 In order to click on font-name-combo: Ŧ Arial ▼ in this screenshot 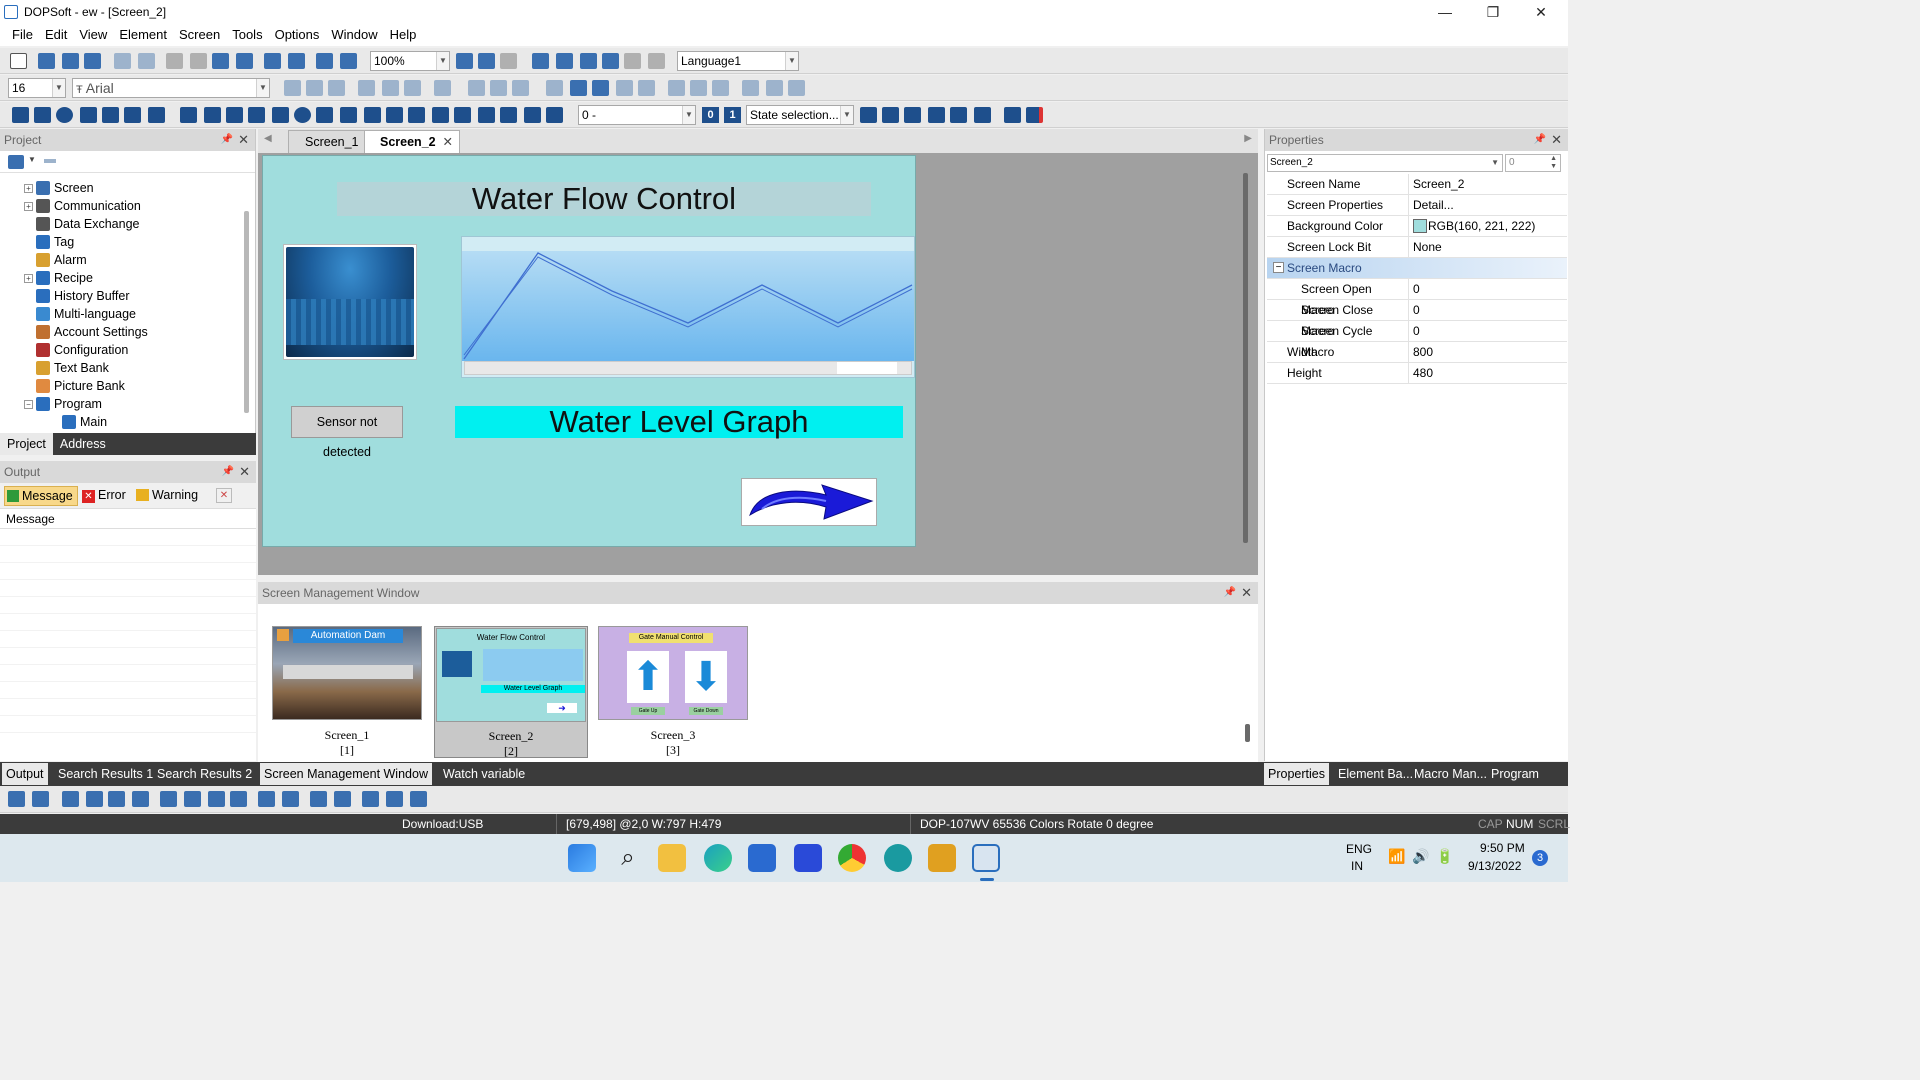, I will do `click(171, 88)`.